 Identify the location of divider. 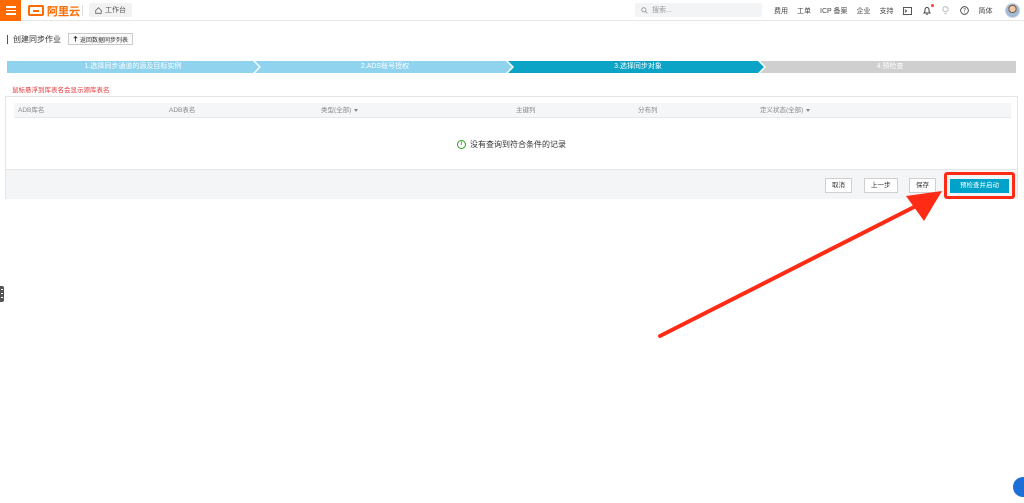
(82, 10).